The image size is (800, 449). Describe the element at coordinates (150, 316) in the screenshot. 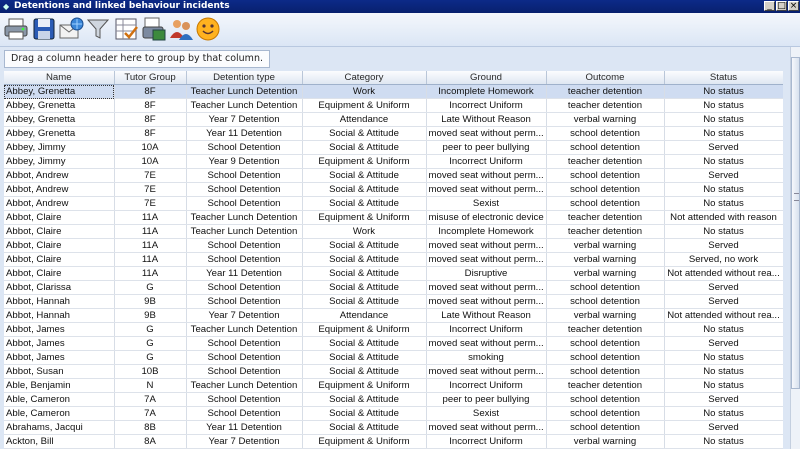

I see `cell-tutor-group: 9B` at that location.